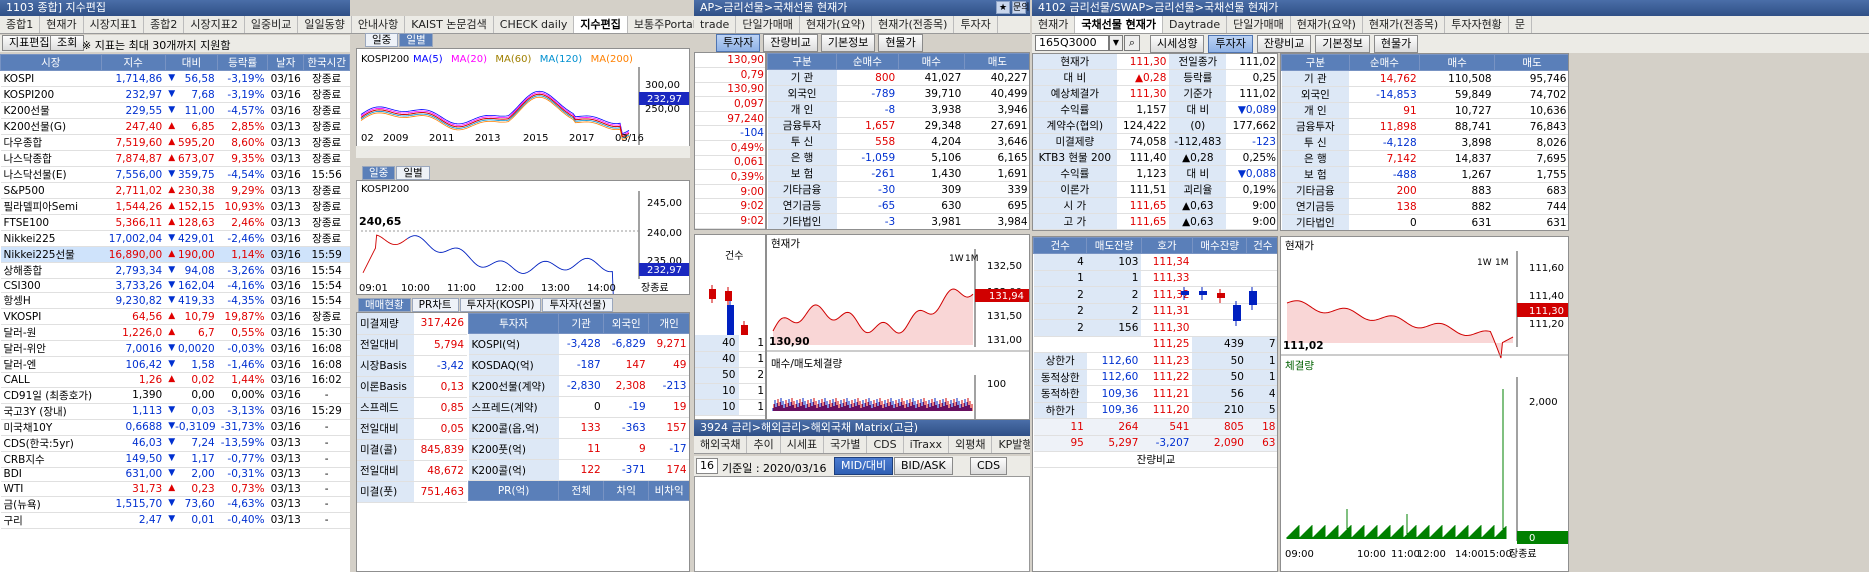 The height and width of the screenshot is (572, 1869). Describe the element at coordinates (846, 444) in the screenshot. I see `subwin-tab-3: 국가별` at that location.